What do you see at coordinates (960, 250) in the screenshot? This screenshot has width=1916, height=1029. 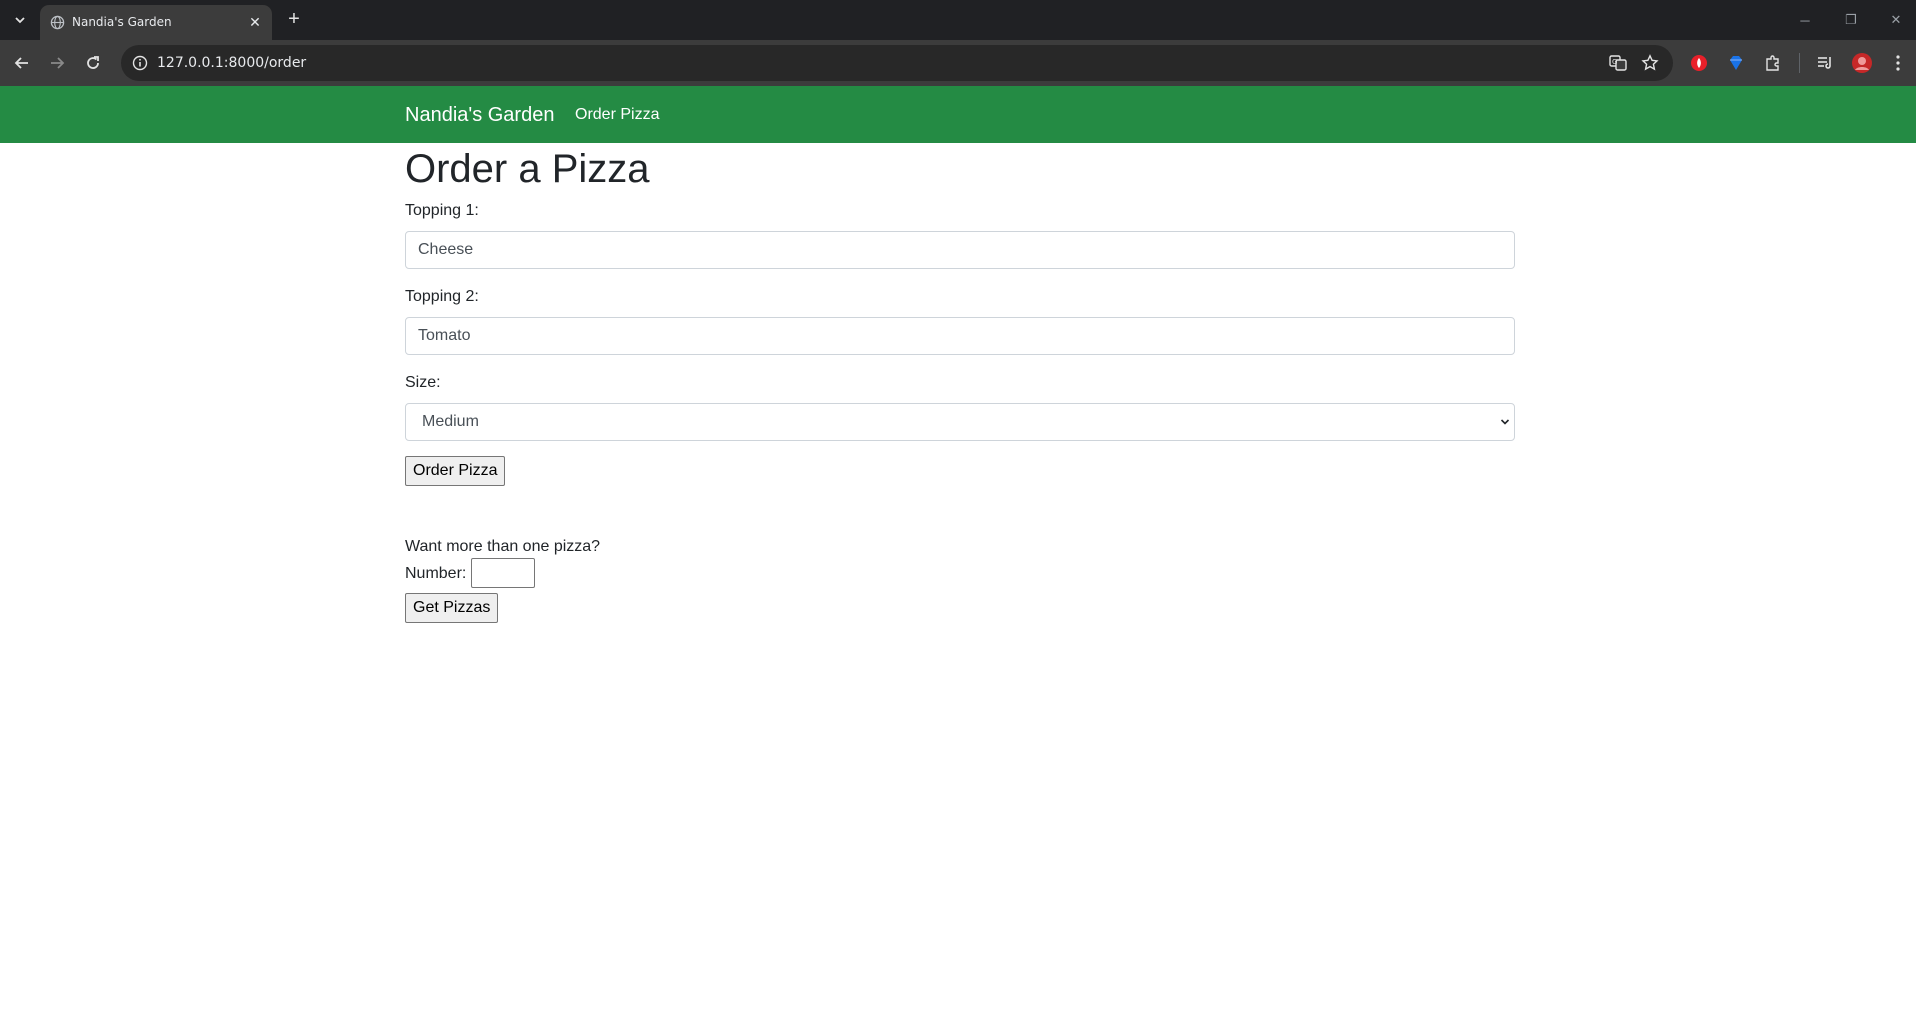 I see `topping1-input: Cheese` at bounding box center [960, 250].